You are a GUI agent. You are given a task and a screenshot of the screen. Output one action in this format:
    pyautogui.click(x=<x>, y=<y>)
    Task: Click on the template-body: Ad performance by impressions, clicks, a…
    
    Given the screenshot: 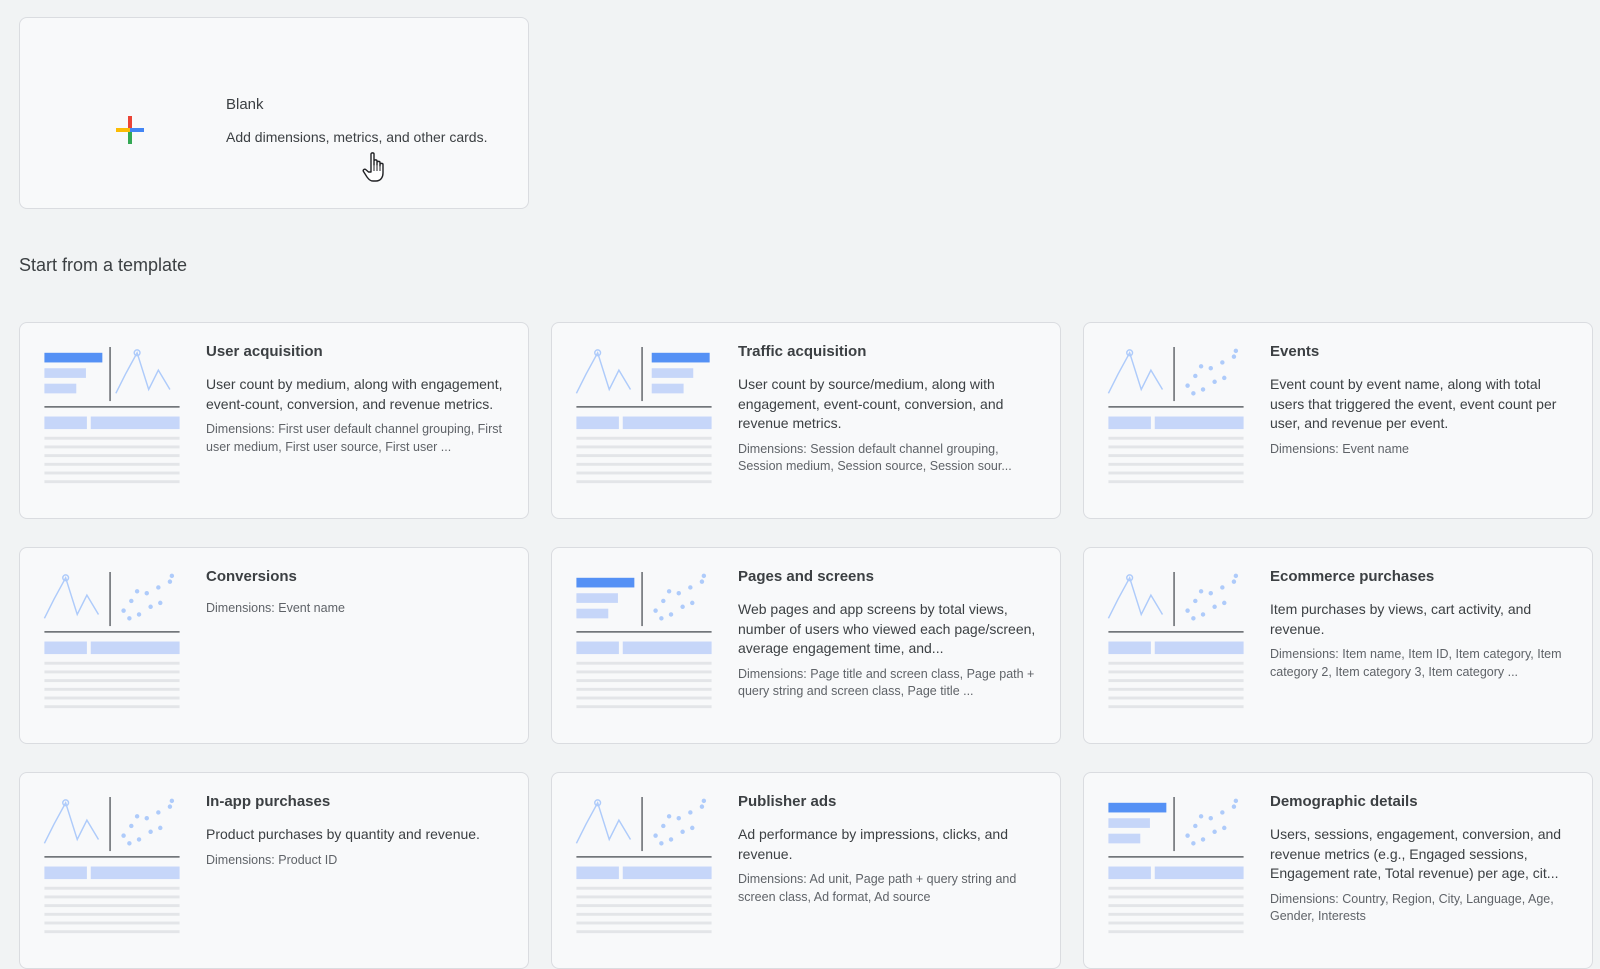 What is the action you would take?
    pyautogui.click(x=889, y=865)
    